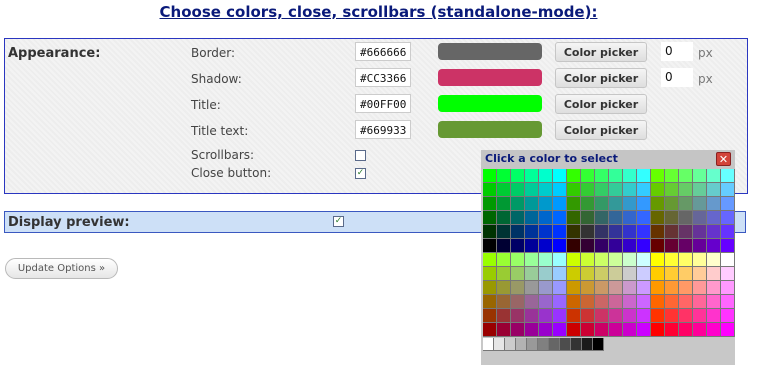 The width and height of the screenshot is (757, 374). What do you see at coordinates (677, 51) in the screenshot?
I see `border-size-input: 0` at bounding box center [677, 51].